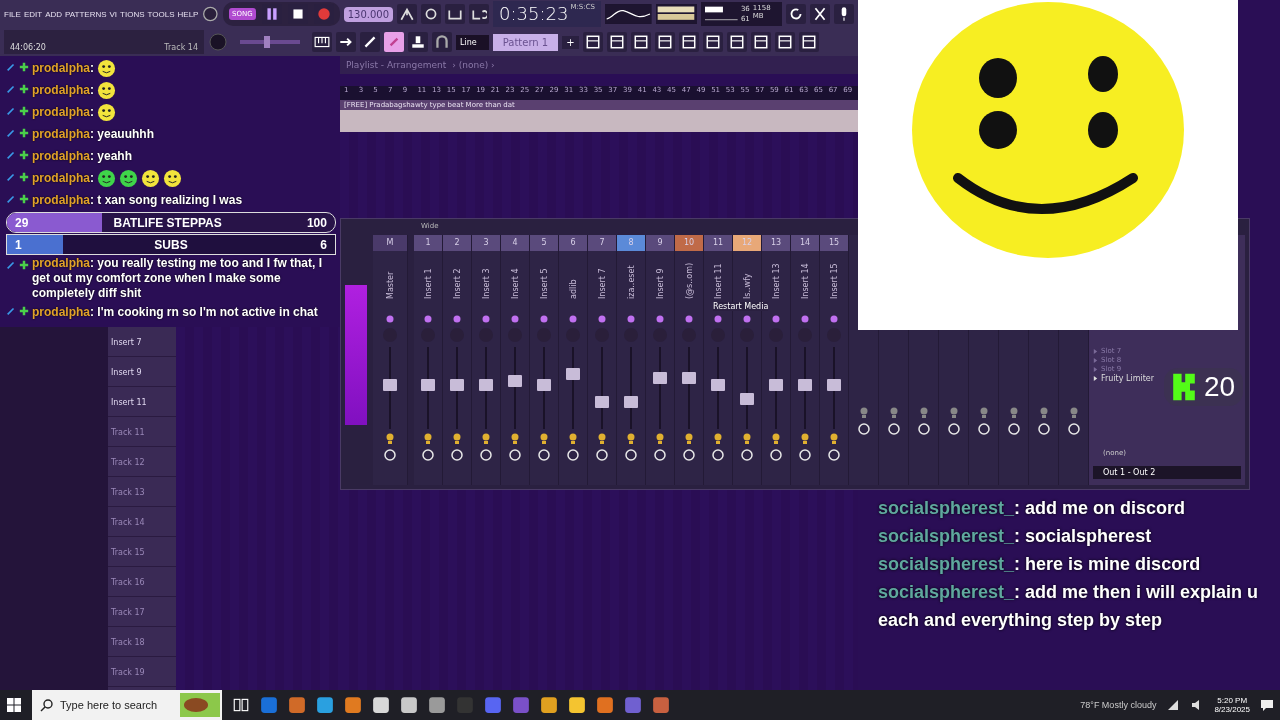 The image size is (1280, 720). Describe the element at coordinates (1167, 472) in the screenshot. I see `output-select: Out 1 - Out 2` at that location.